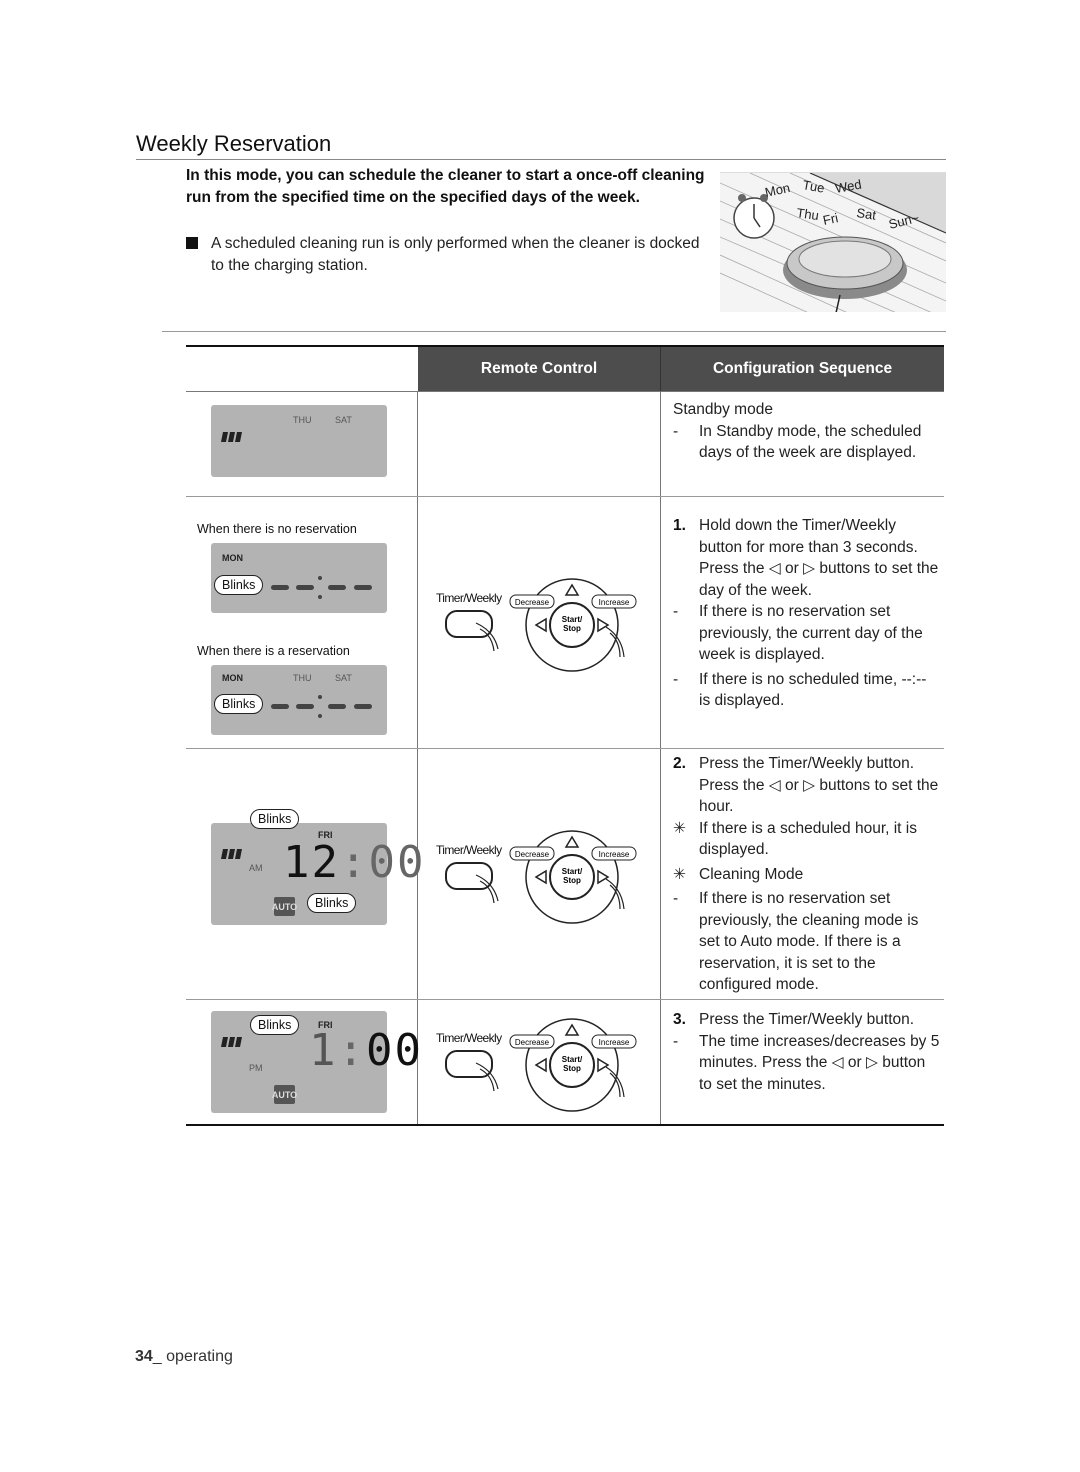  Describe the element at coordinates (299, 700) in the screenshot. I see `lcd-display: MON THU SAT Blinks` at that location.